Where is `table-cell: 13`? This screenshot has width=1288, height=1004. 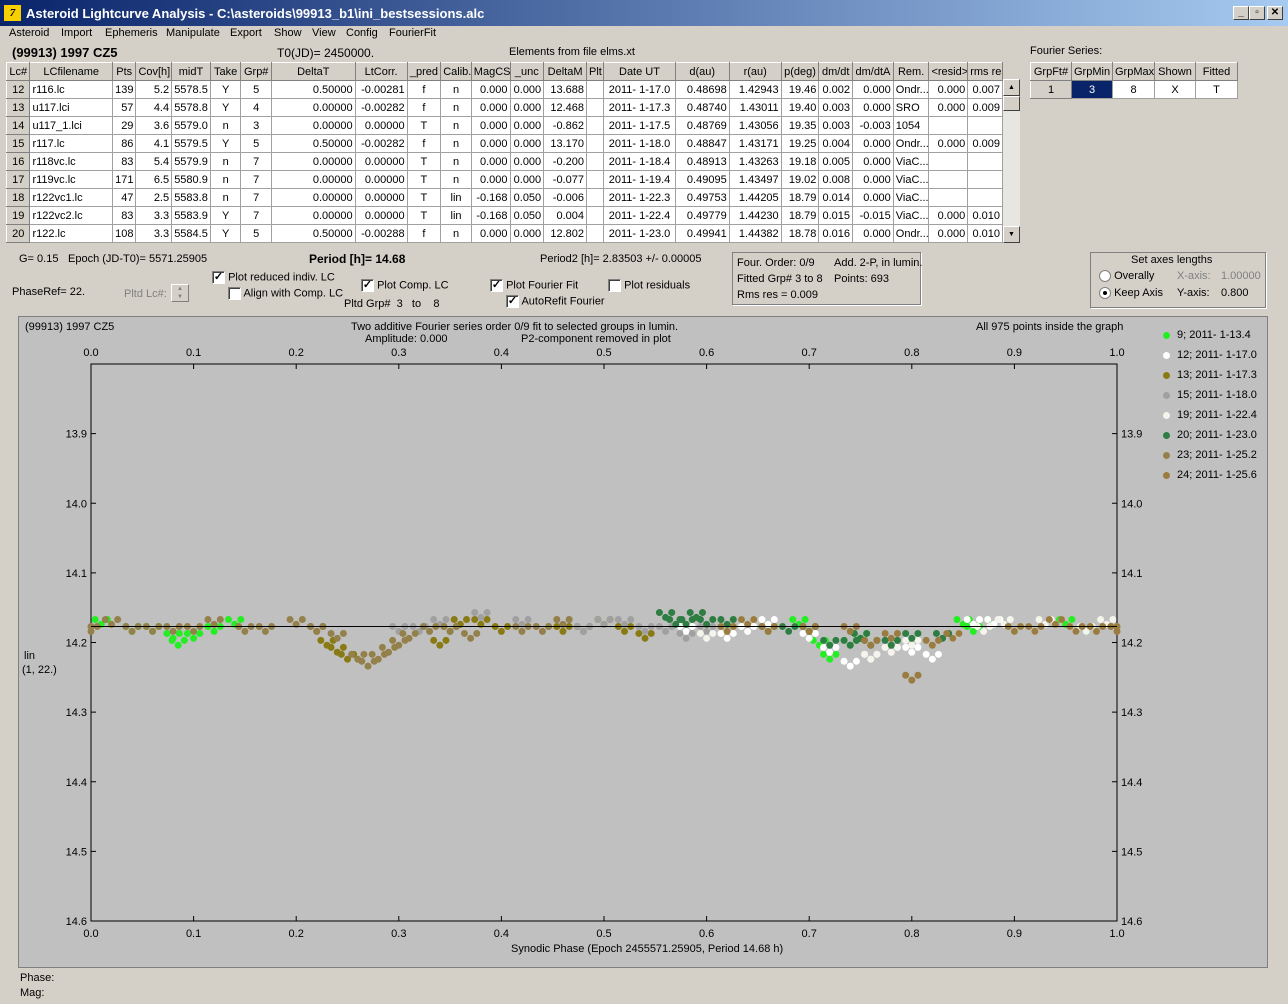 table-cell: 13 is located at coordinates (18, 107).